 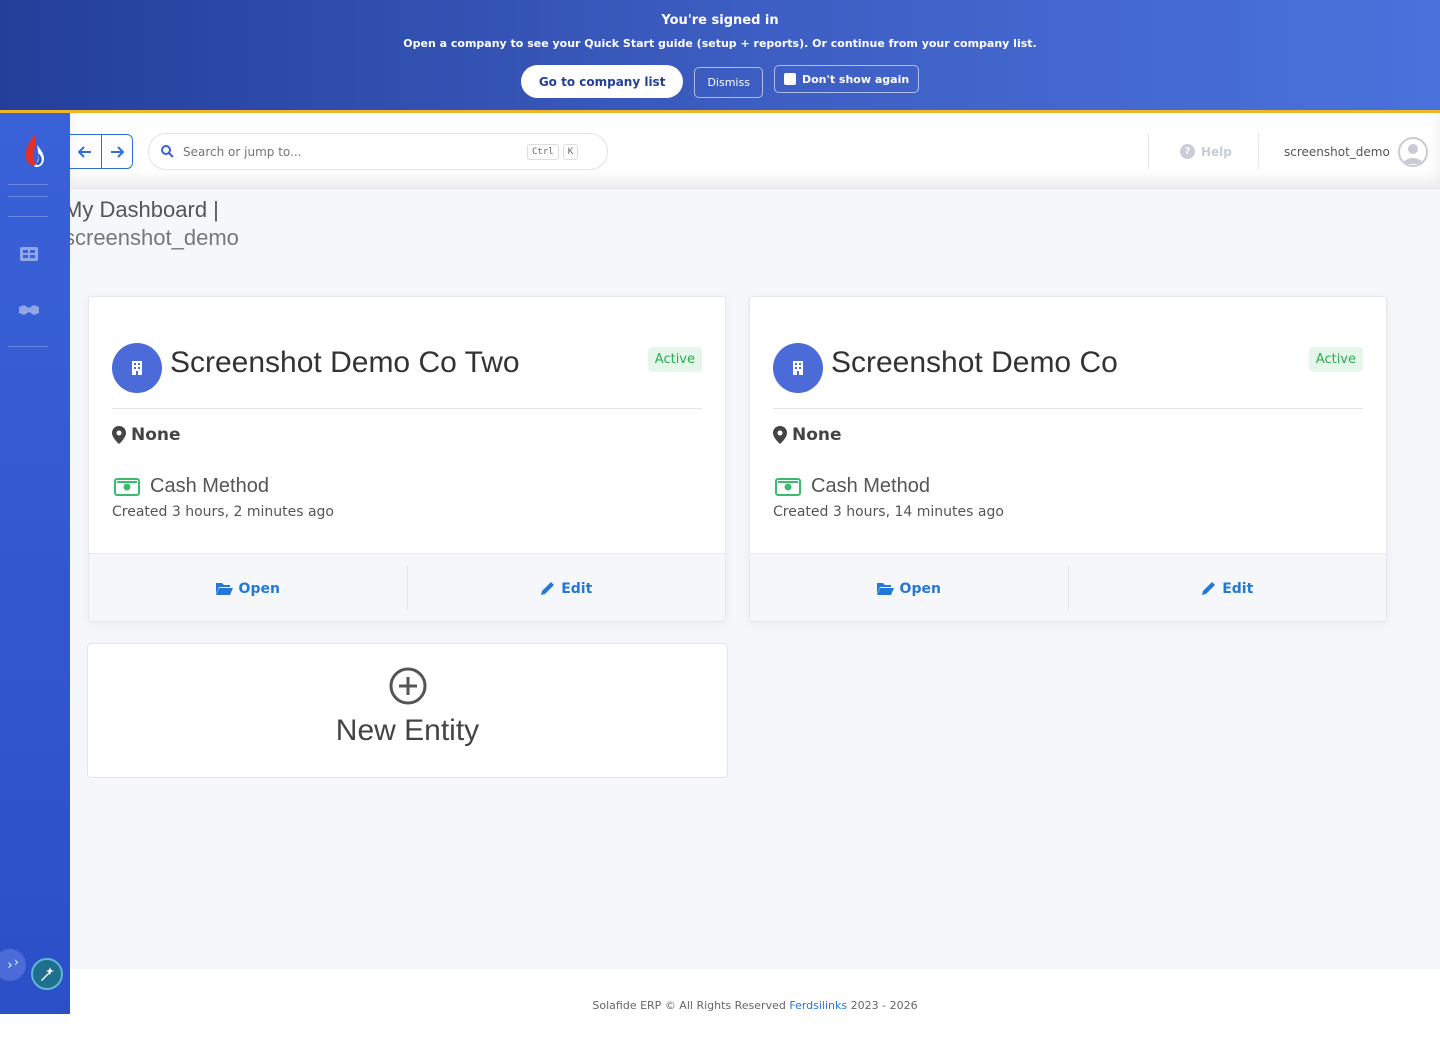 What do you see at coordinates (407, 710) in the screenshot?
I see `new-entity-card: New Entity` at bounding box center [407, 710].